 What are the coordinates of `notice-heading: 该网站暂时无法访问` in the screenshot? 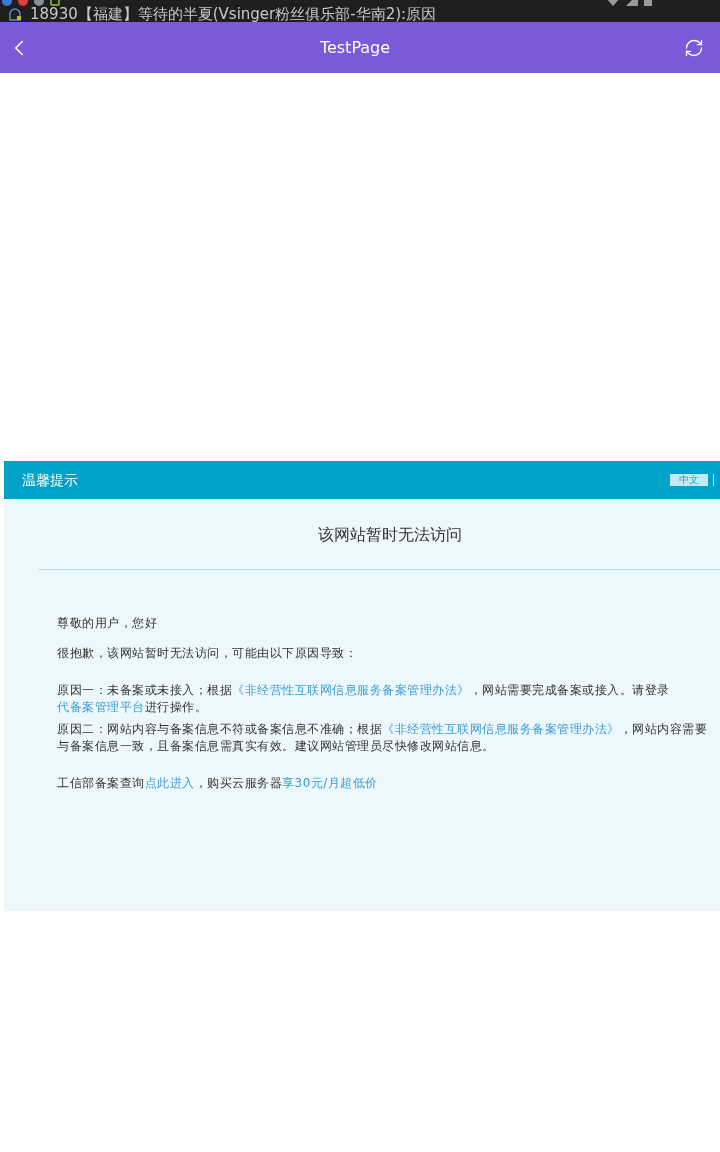 It's located at (390, 534).